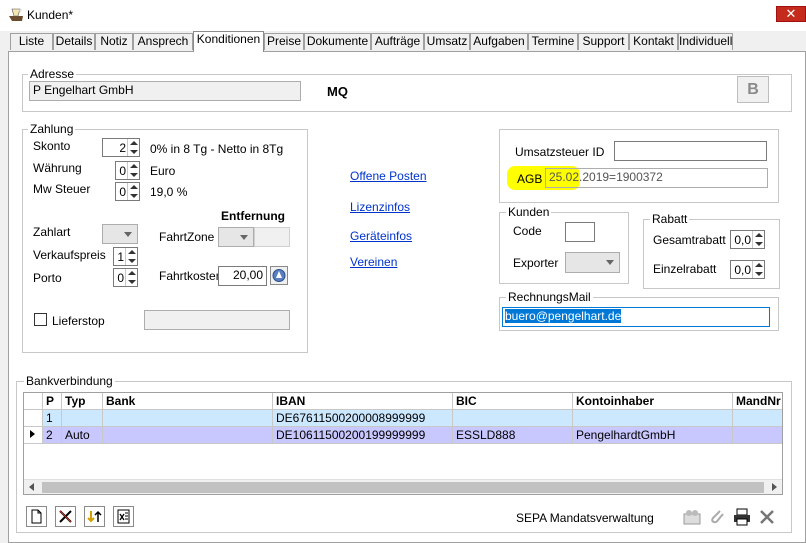 Image resolution: width=806 pixels, height=543 pixels. Describe the element at coordinates (690, 151) in the screenshot. I see `ust-field` at that location.